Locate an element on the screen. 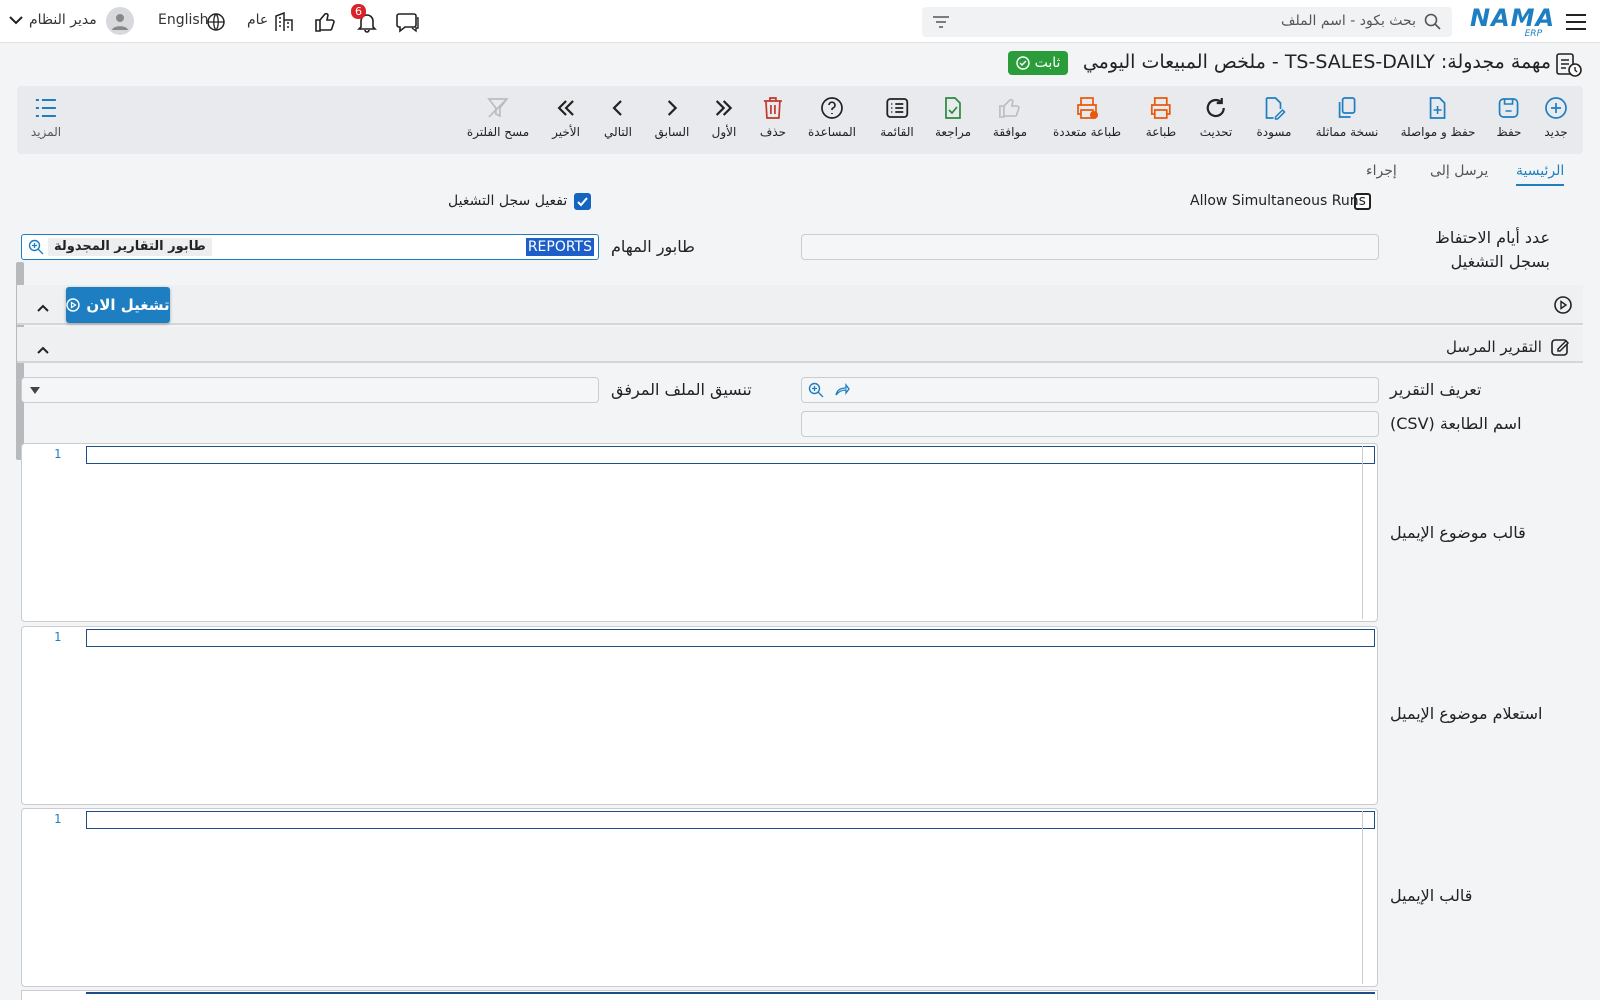  logo: NAMA ERP is located at coordinates (1513, 22).